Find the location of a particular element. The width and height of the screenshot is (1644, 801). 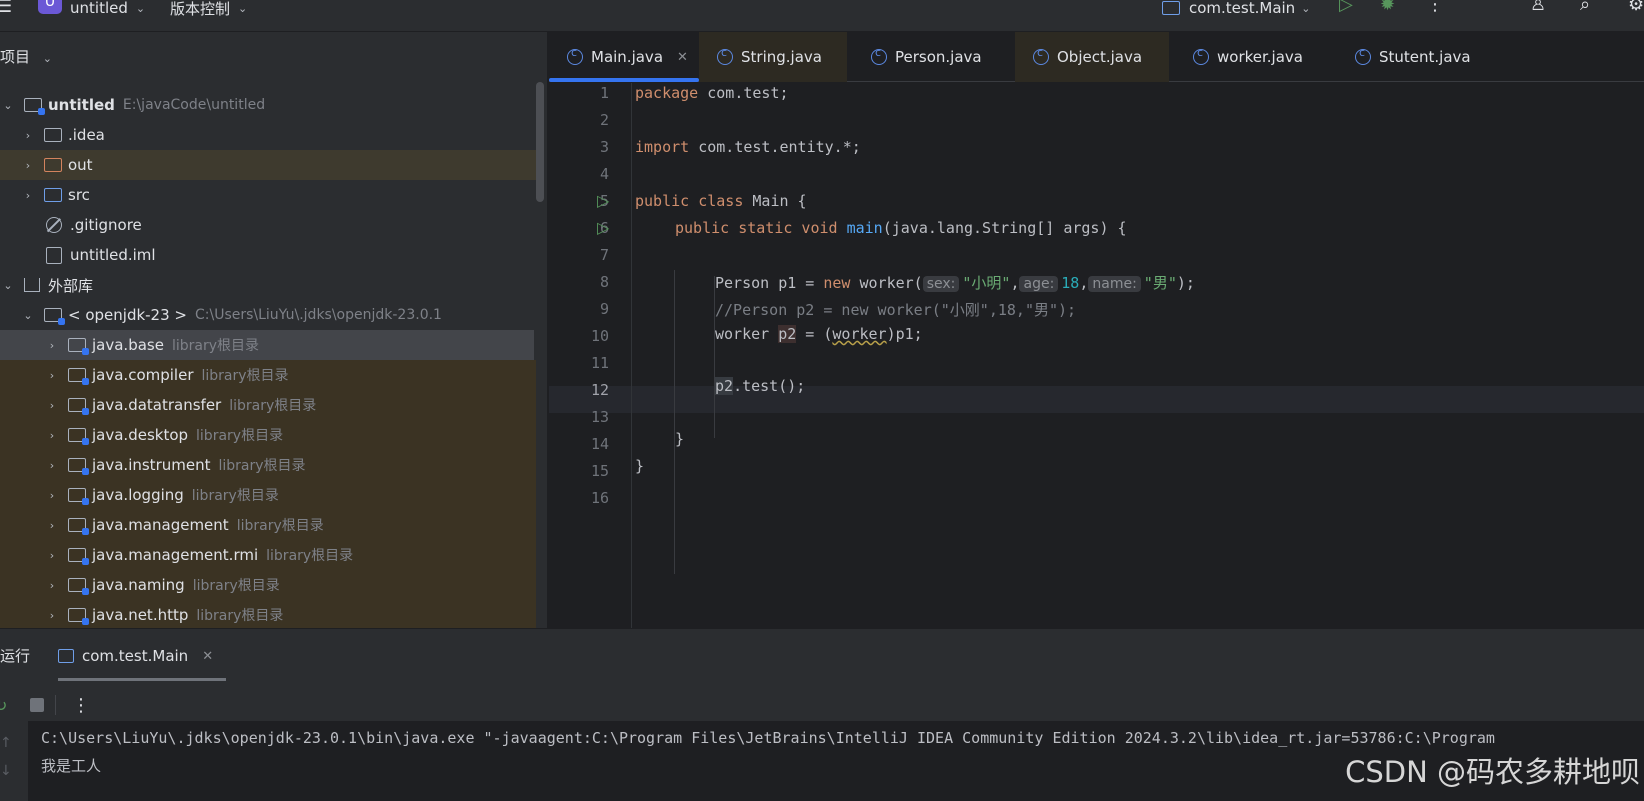

tree-item-java-datatransfer: › java.datatransfer library根目录 is located at coordinates (268, 405).